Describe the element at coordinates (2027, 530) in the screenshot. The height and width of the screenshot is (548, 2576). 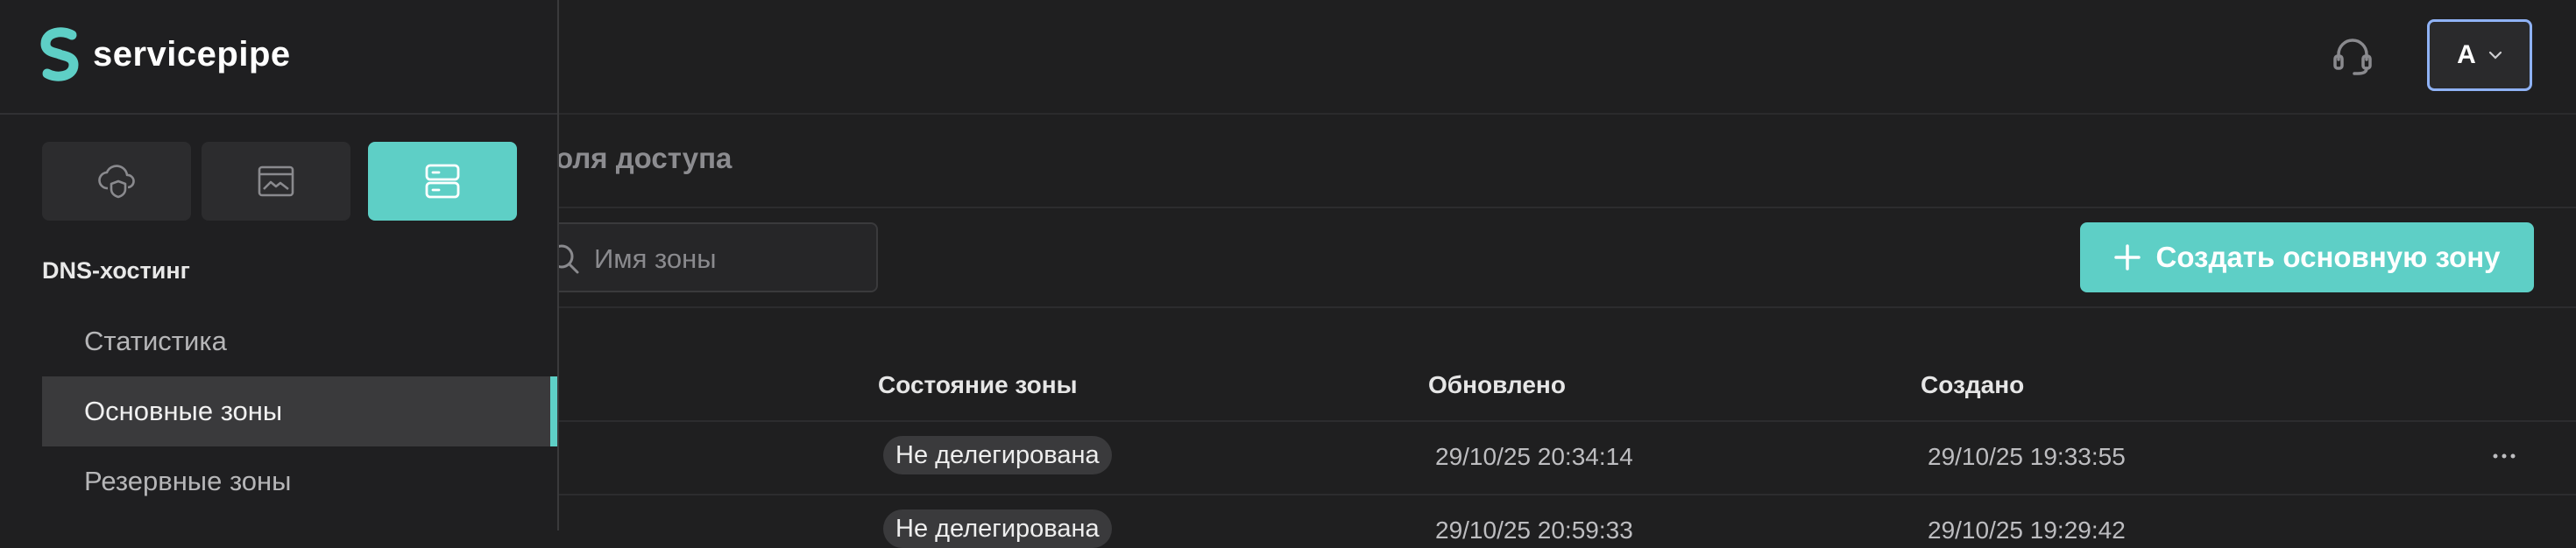
I see `created-cell: 29/10/25 19:29:42` at that location.